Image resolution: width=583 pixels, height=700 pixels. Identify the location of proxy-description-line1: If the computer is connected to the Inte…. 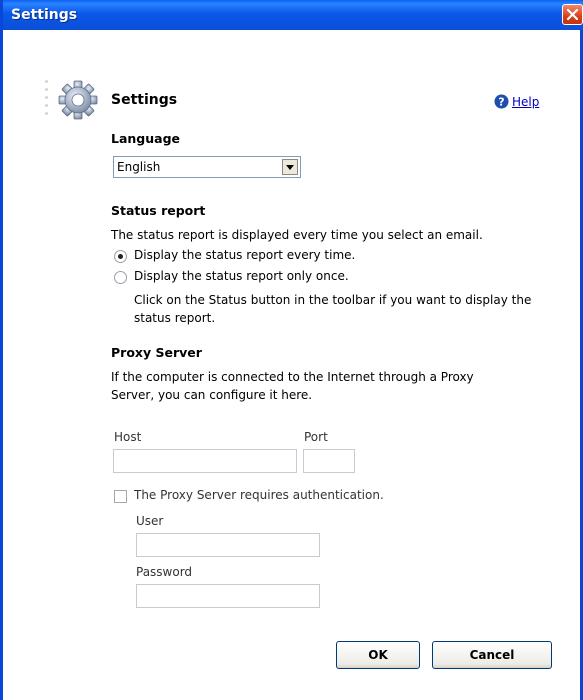
(292, 377).